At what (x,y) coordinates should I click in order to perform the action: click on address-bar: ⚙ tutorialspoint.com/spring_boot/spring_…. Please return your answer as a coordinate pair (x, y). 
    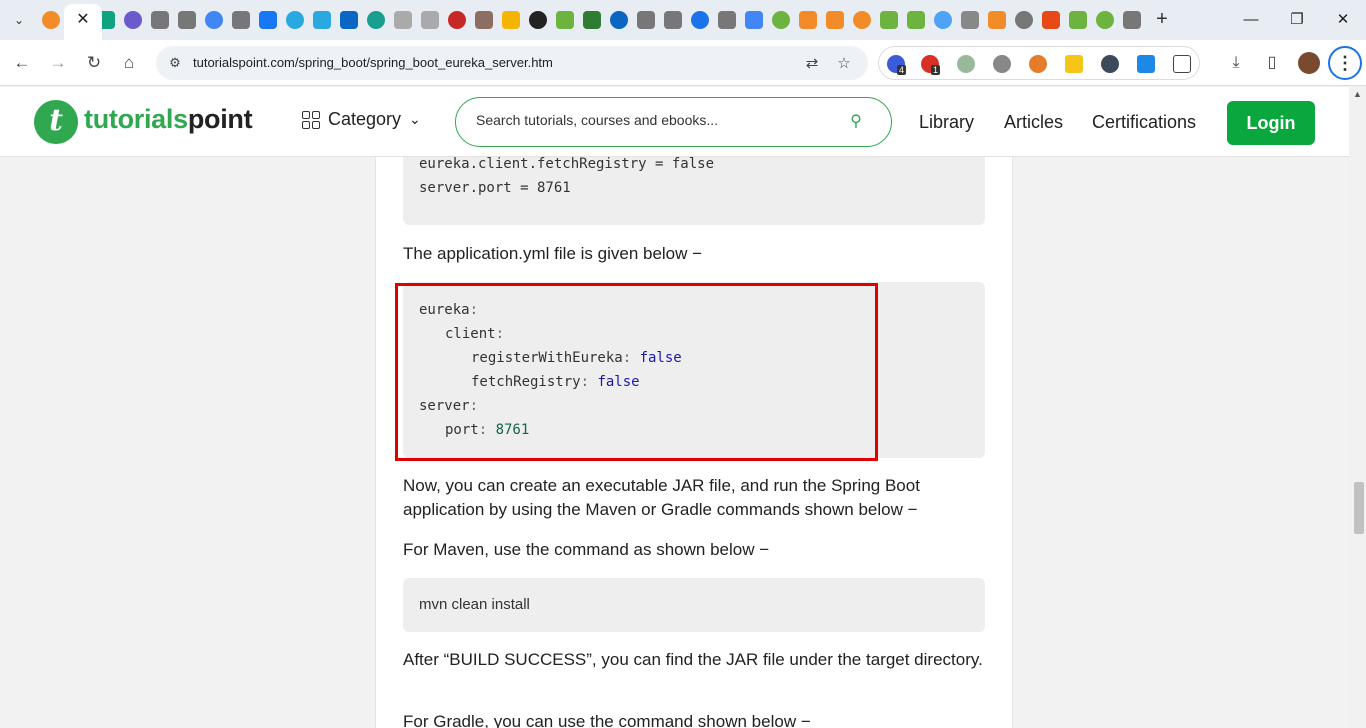
    Looking at the image, I should click on (512, 63).